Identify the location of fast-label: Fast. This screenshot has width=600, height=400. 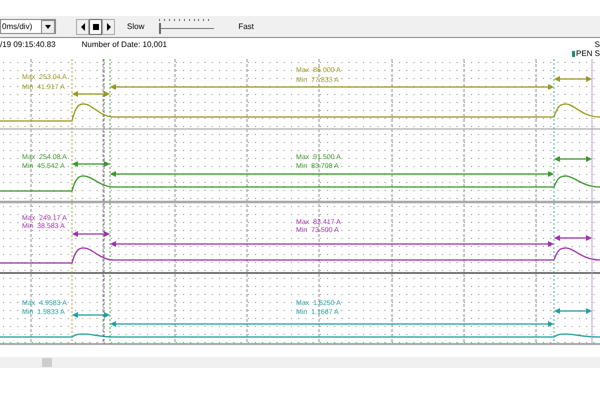
(246, 26).